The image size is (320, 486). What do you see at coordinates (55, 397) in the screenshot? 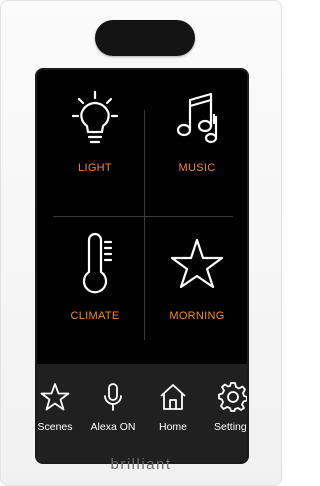
I see `star-outline-icon` at bounding box center [55, 397].